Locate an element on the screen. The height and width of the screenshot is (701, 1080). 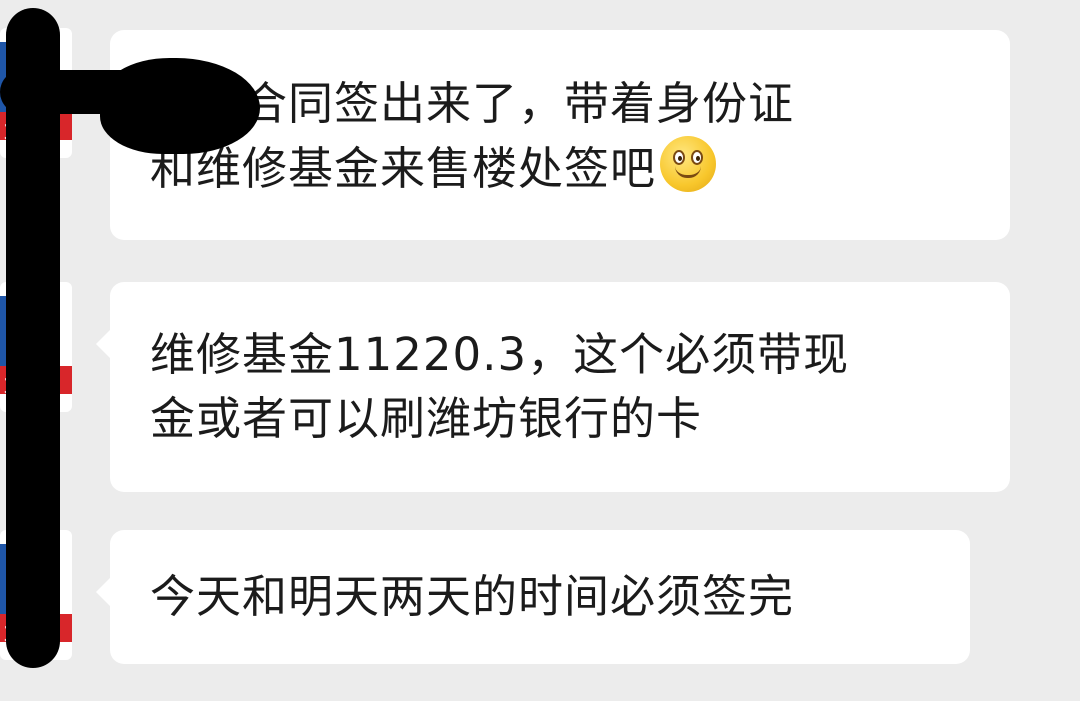
smile-emoji-icon is located at coordinates (688, 164).